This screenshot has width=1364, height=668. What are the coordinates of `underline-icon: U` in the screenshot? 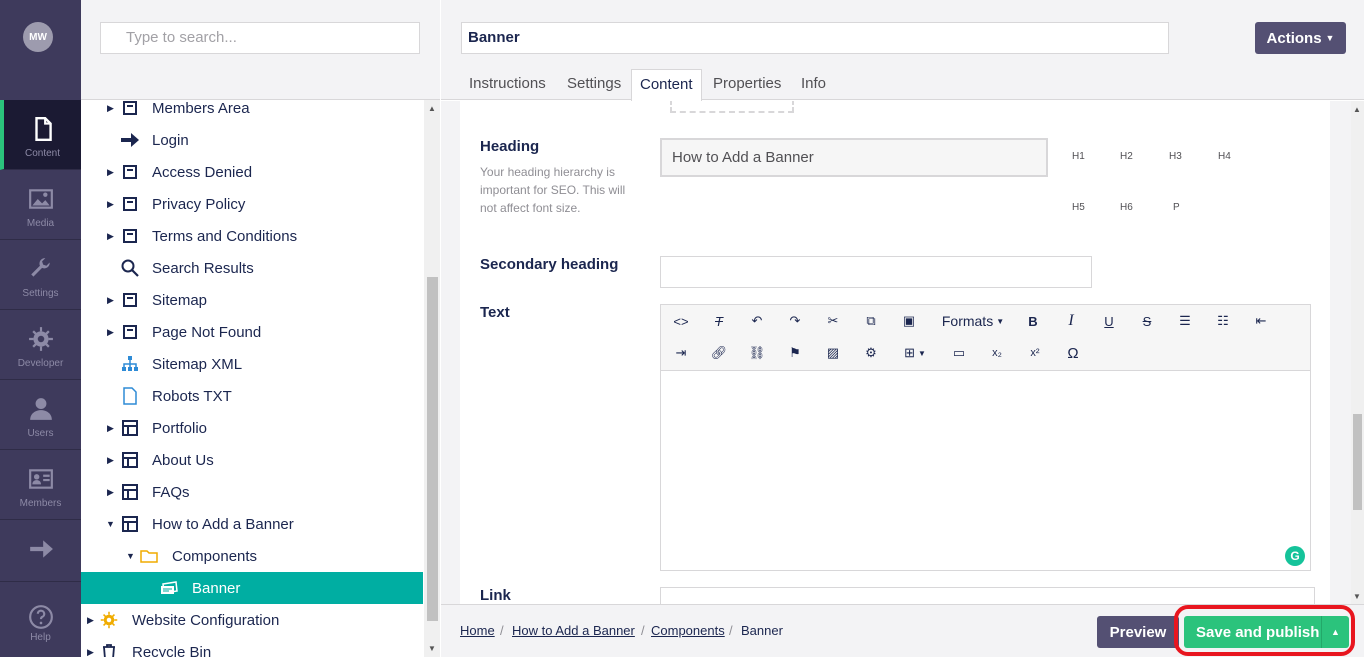 It's located at (1109, 321).